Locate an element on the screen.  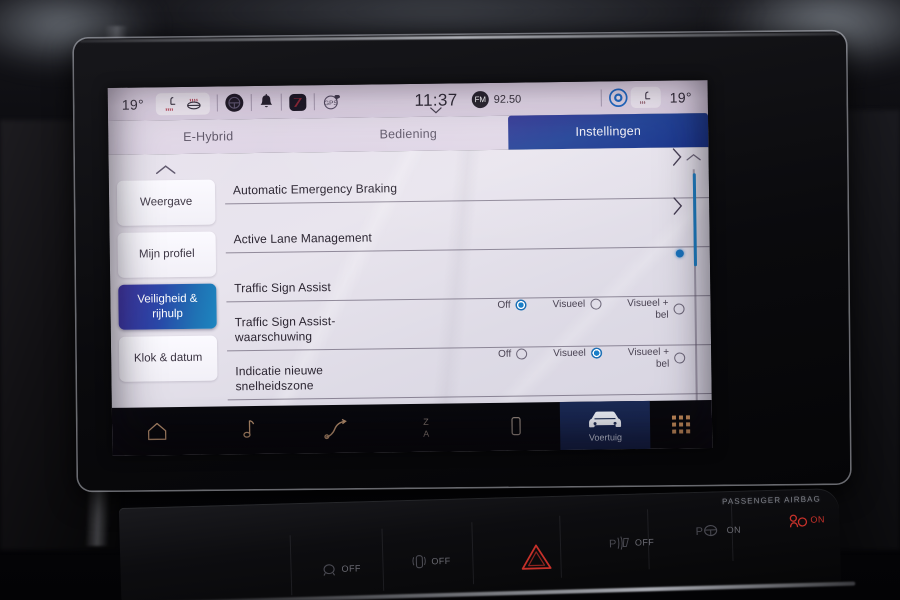
phone-device-icon is located at coordinates (515, 426).